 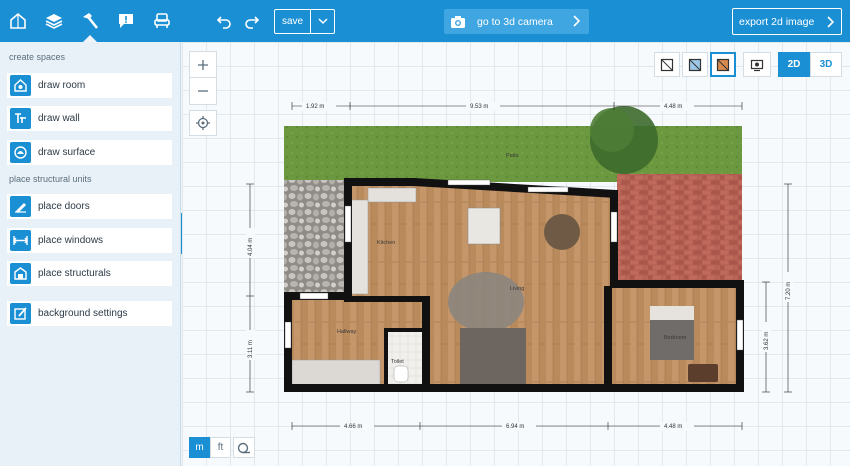 What do you see at coordinates (83, 313) in the screenshot?
I see `background-settings-label: background settings` at bounding box center [83, 313].